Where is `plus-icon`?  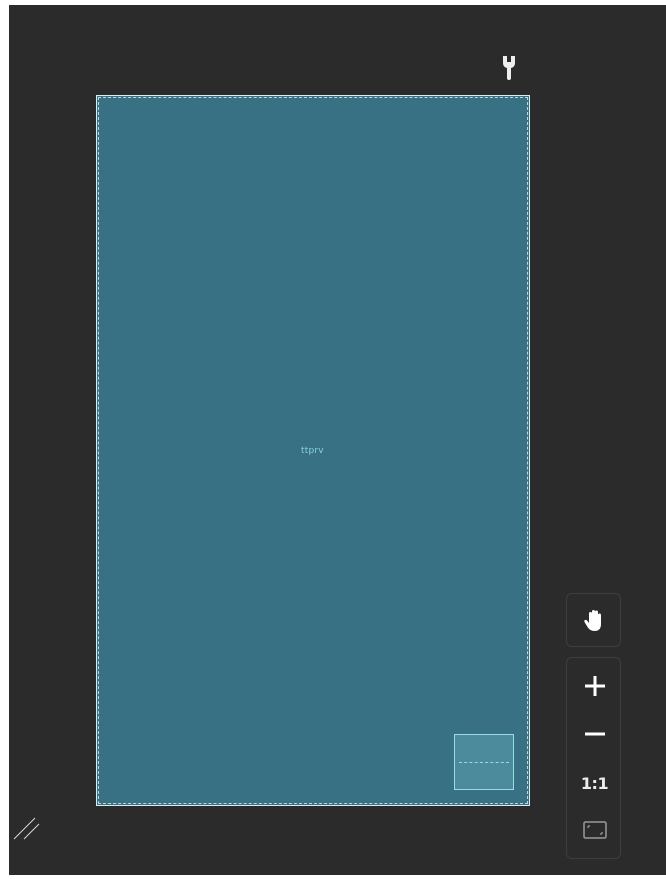 plus-icon is located at coordinates (595, 686).